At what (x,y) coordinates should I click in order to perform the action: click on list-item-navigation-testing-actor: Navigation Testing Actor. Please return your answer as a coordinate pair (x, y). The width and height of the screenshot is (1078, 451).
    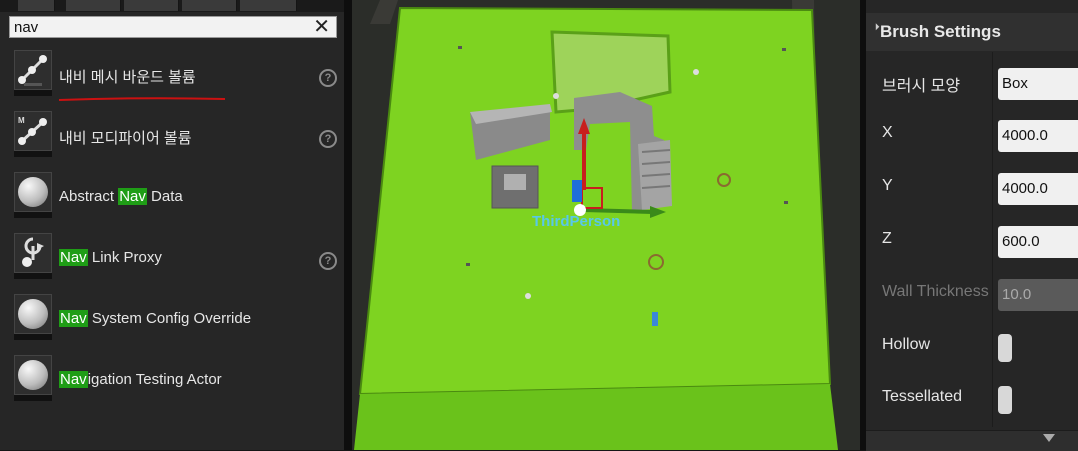
    Looking at the image, I should click on (172, 379).